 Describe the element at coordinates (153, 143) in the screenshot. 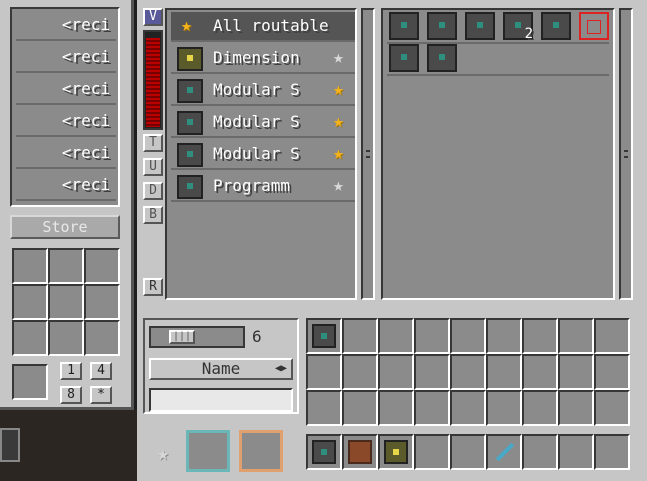

I see `type-filter-button: T` at that location.